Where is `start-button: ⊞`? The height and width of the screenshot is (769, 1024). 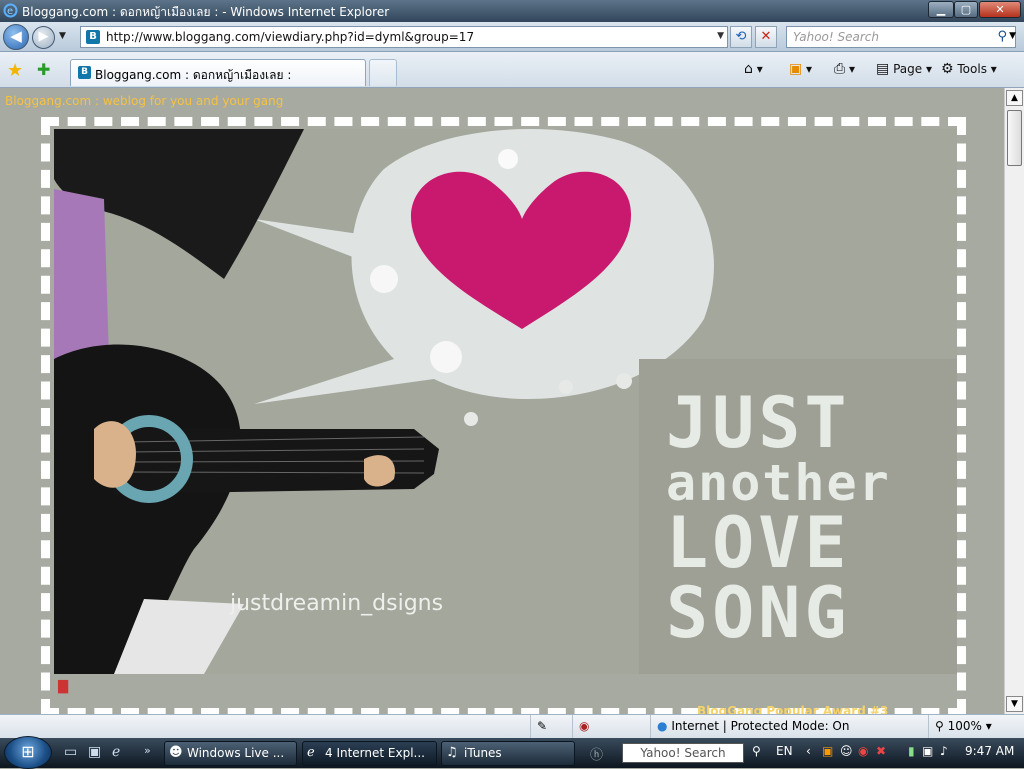
start-button: ⊞ is located at coordinates (28, 752).